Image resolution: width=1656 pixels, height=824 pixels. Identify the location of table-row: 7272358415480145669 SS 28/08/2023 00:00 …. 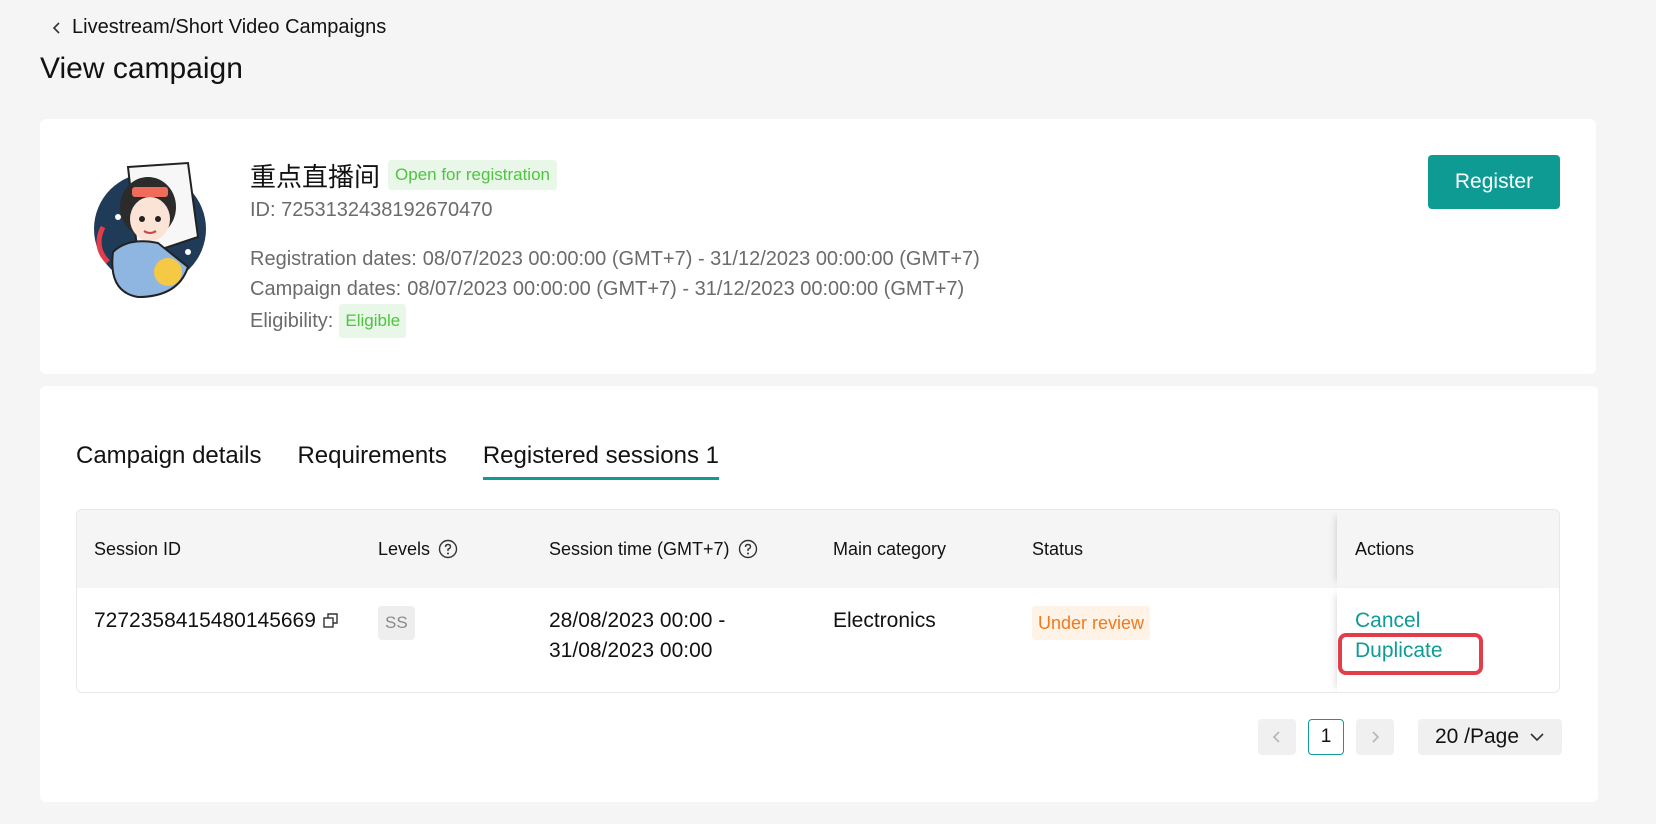
(818, 640).